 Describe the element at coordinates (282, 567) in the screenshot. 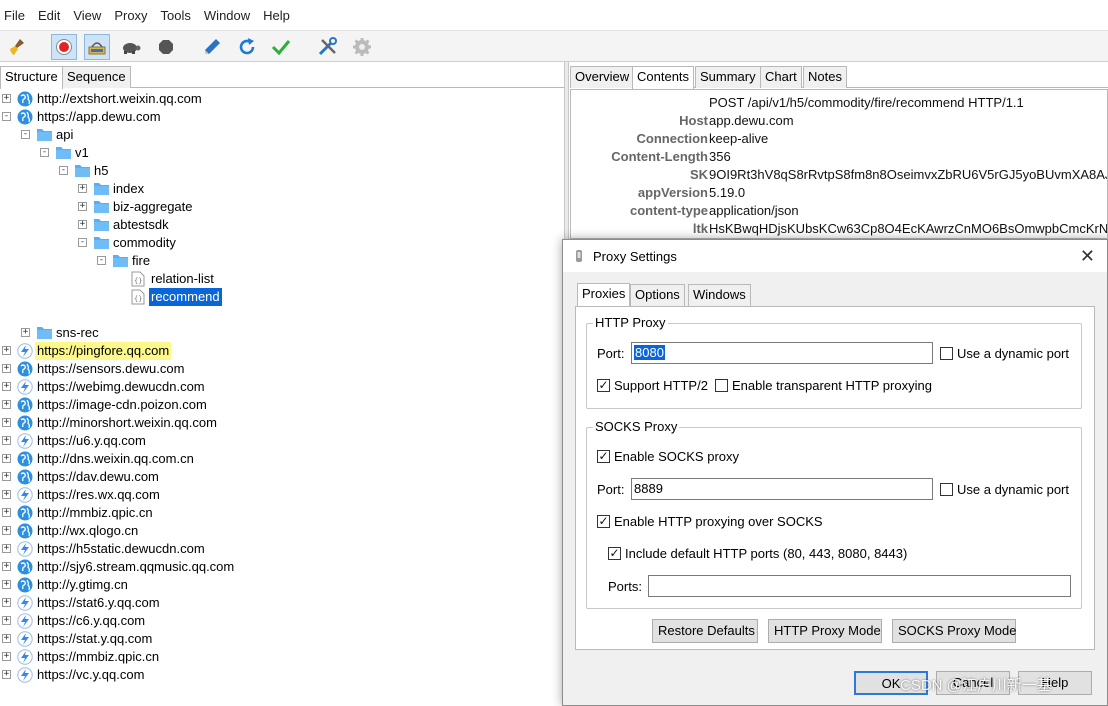

I see `tree-row: + http://sjy6.stream.qqmusic.qq.com` at that location.